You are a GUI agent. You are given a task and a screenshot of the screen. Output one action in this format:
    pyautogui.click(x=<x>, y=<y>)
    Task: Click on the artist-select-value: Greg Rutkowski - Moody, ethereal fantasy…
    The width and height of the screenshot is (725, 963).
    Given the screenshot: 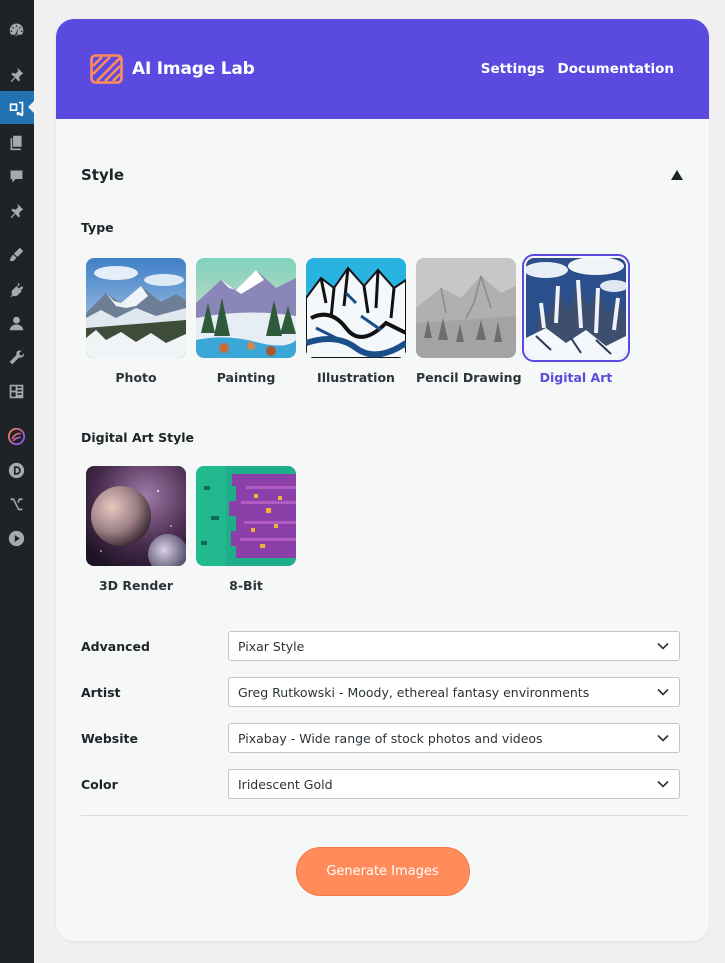 What is the action you would take?
    pyautogui.click(x=414, y=692)
    